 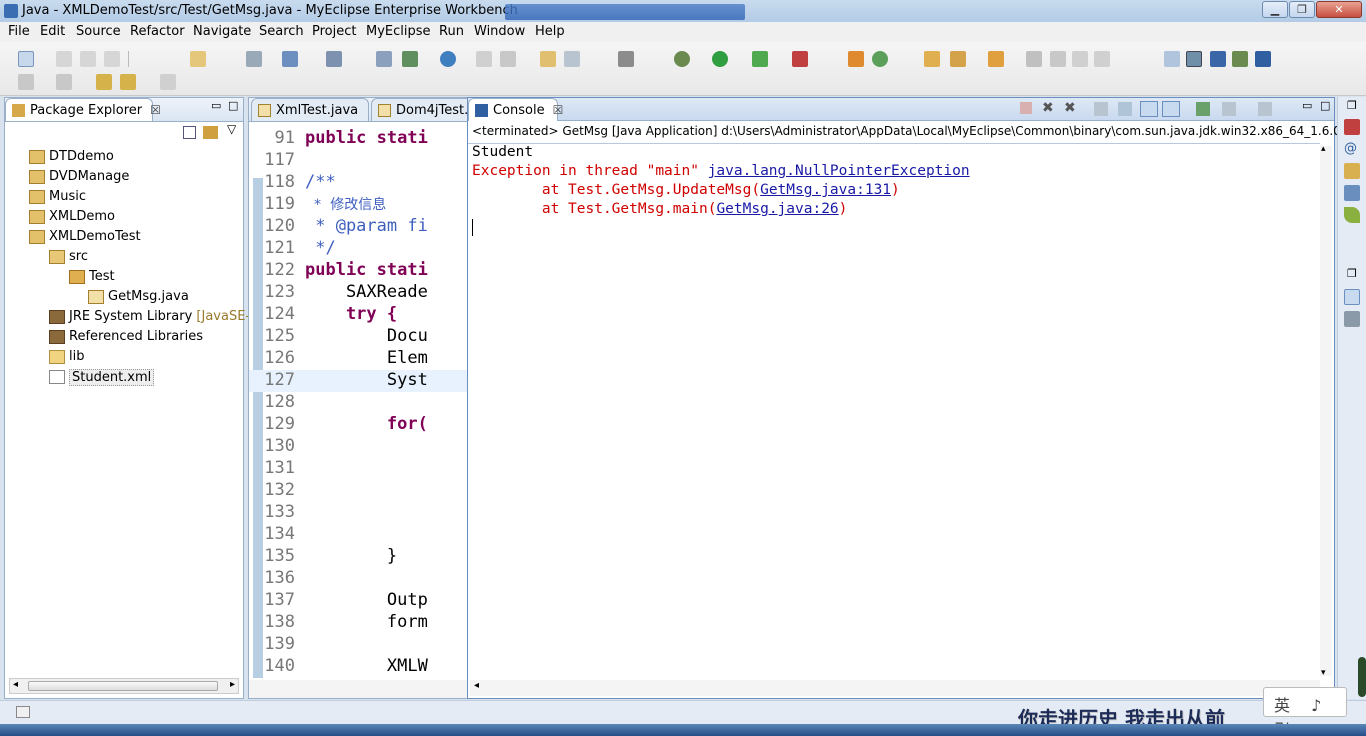 What do you see at coordinates (83, 109) in the screenshot?
I see `tab-package-explorer: Package Explorer ☒` at bounding box center [83, 109].